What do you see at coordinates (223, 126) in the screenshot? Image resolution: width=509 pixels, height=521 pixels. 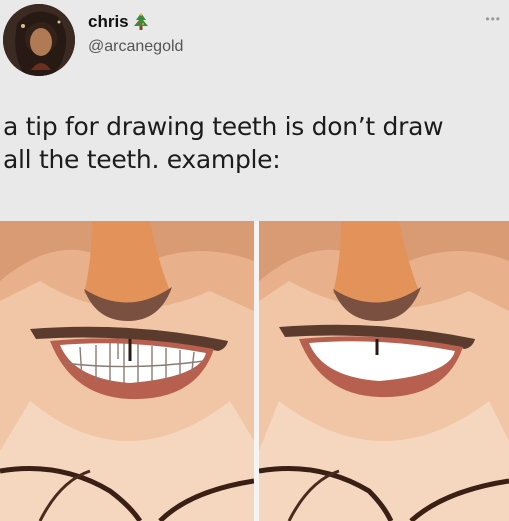 I see `tweet-text-line-1: a tip for drawing teeth is don’t draw` at bounding box center [223, 126].